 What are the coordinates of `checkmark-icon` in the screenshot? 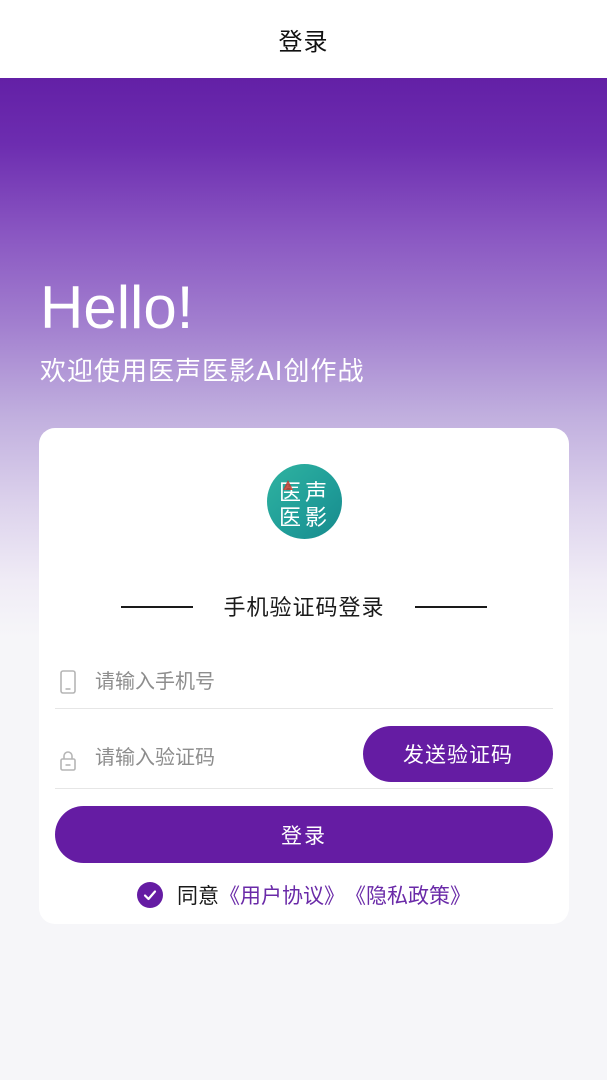 It's located at (150, 895).